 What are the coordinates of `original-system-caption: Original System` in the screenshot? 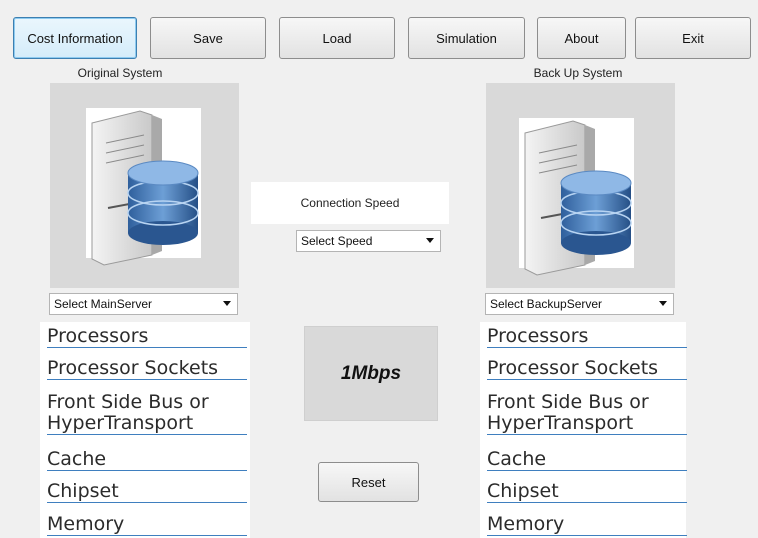 It's located at (120, 73).